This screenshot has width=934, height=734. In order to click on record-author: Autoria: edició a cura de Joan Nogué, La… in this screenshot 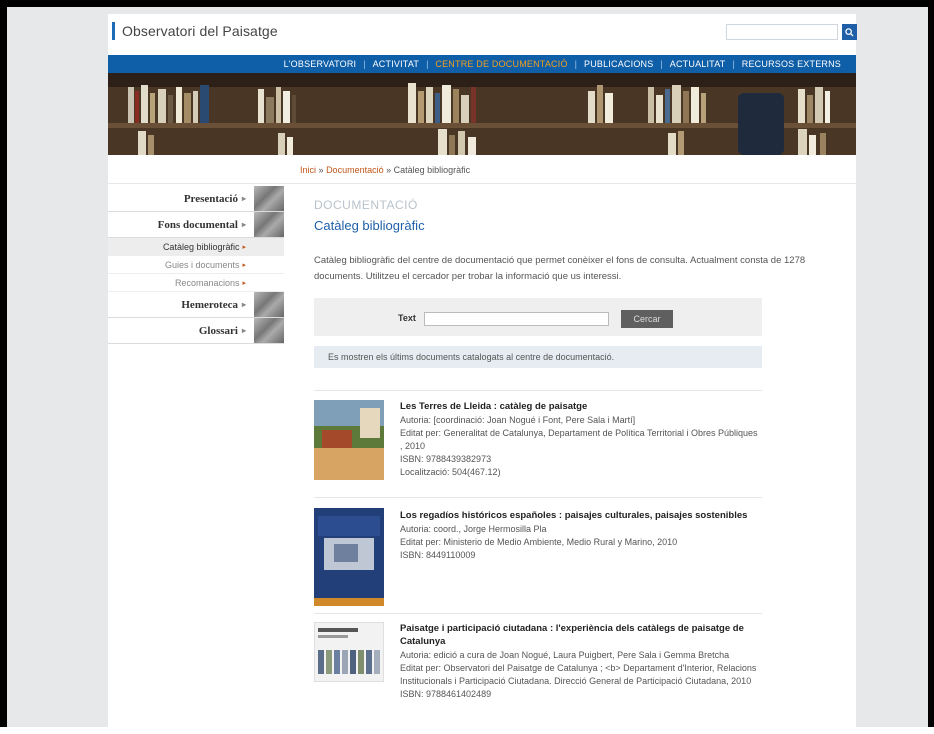, I will do `click(565, 655)`.